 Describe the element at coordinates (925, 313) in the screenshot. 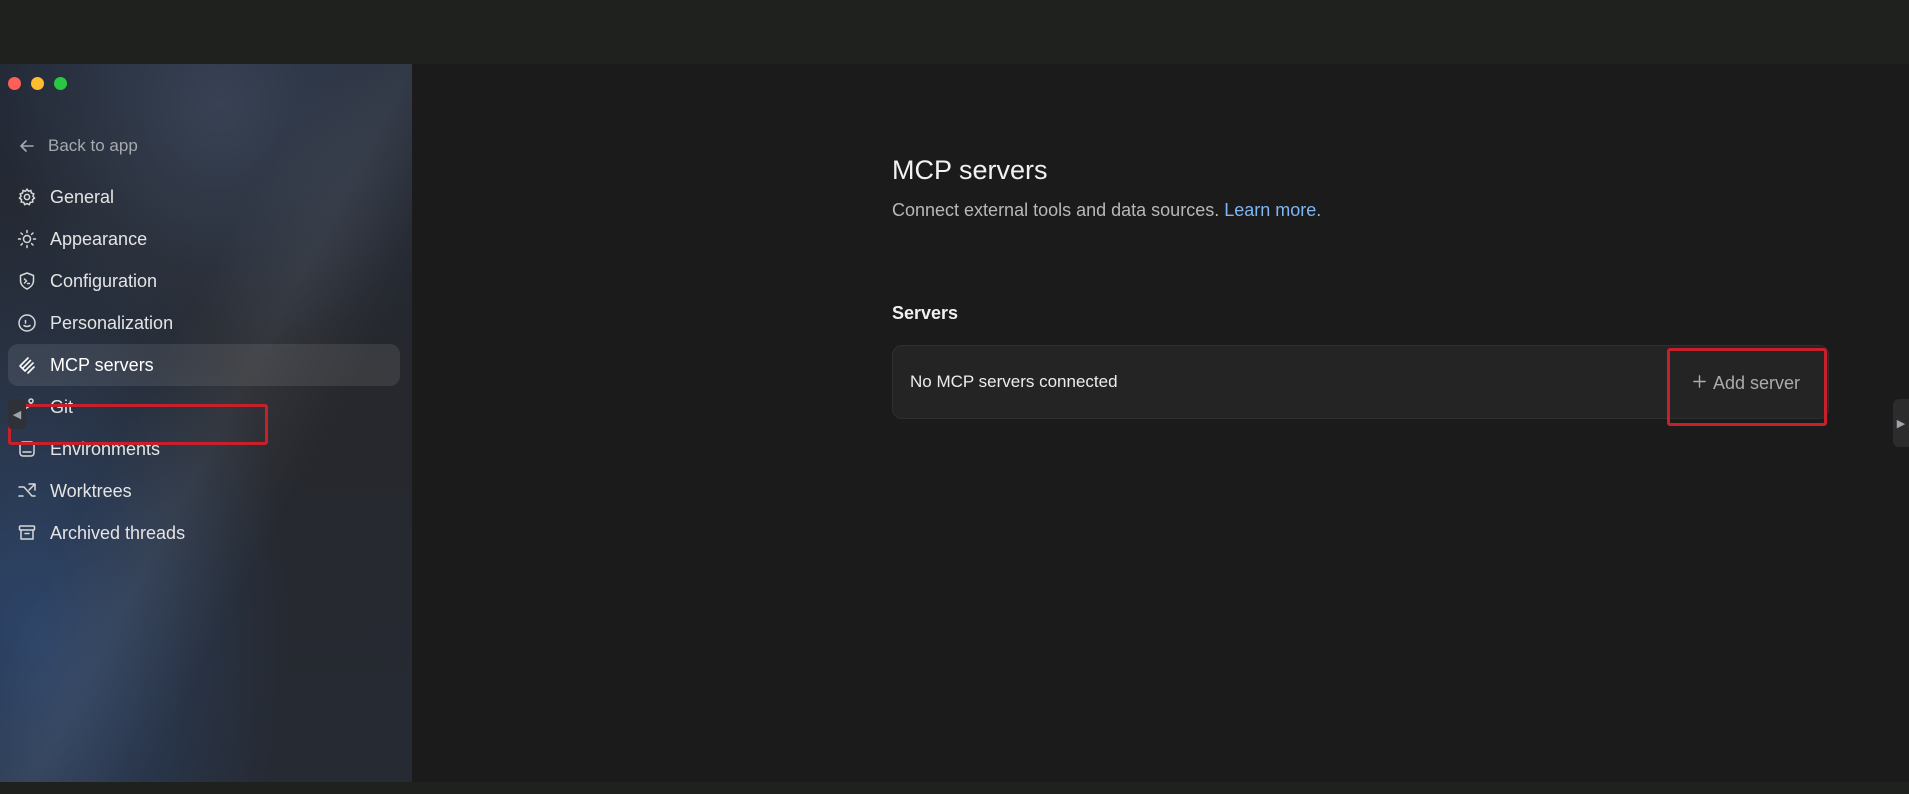

I see `servers-section-title: Servers` at that location.